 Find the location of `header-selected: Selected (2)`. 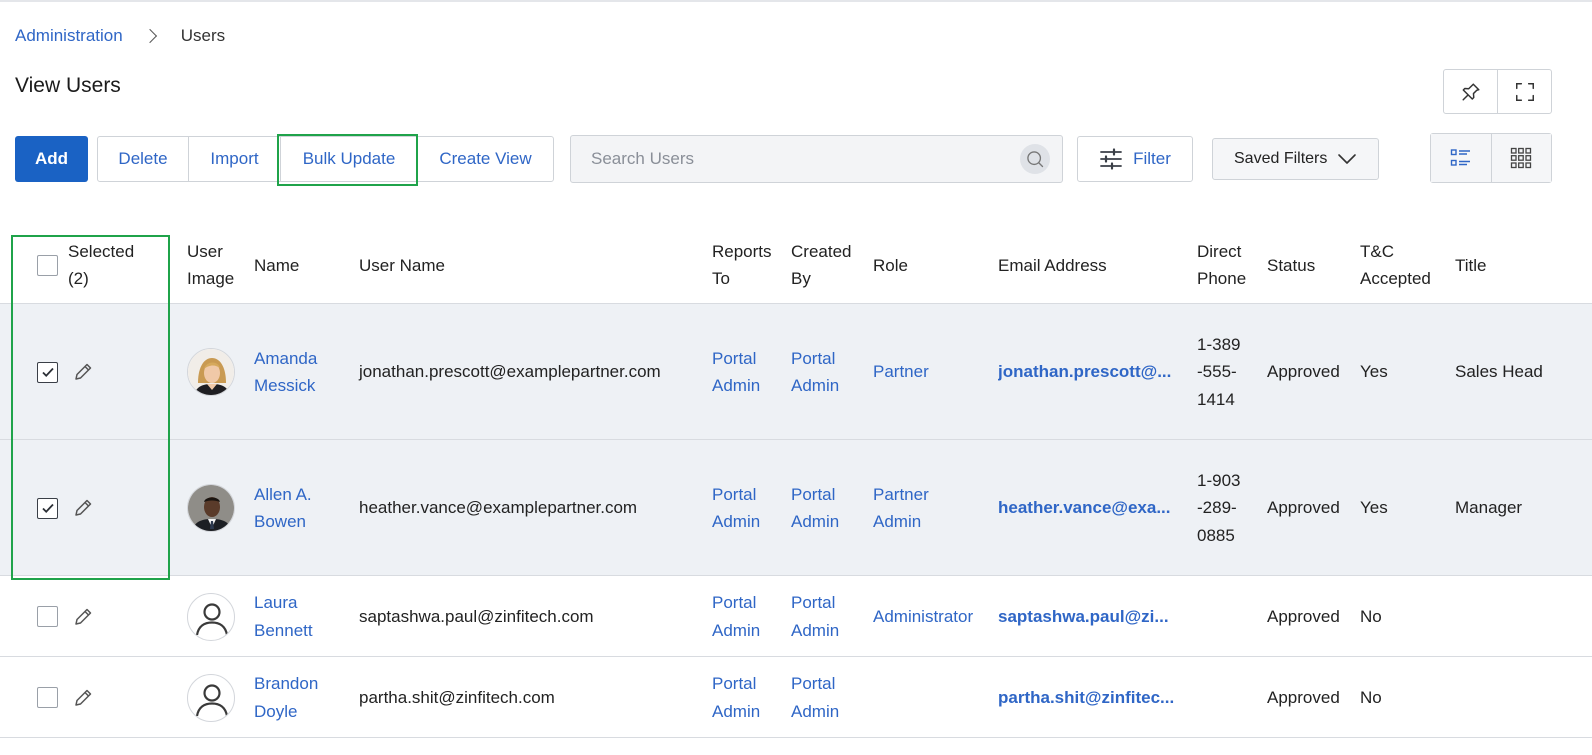

header-selected: Selected (2) is located at coordinates (101, 265).